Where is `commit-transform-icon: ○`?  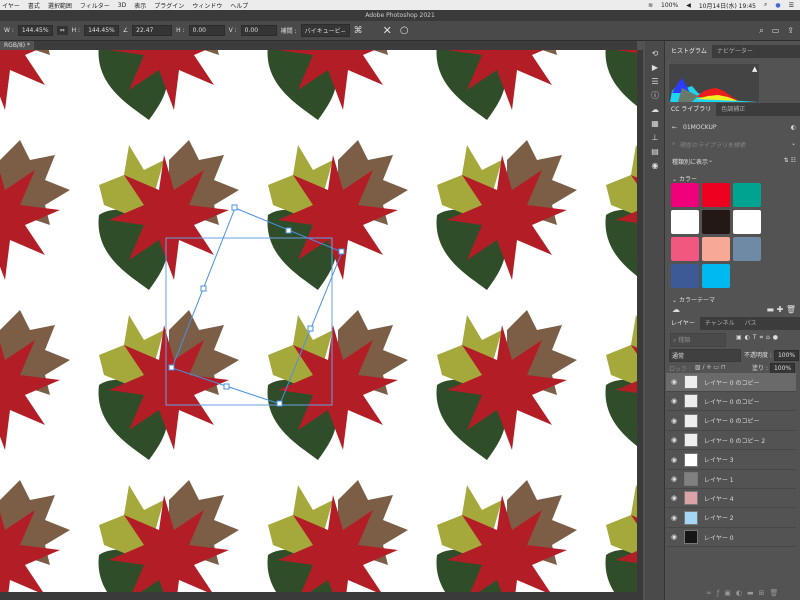 commit-transform-icon: ○ is located at coordinates (404, 30).